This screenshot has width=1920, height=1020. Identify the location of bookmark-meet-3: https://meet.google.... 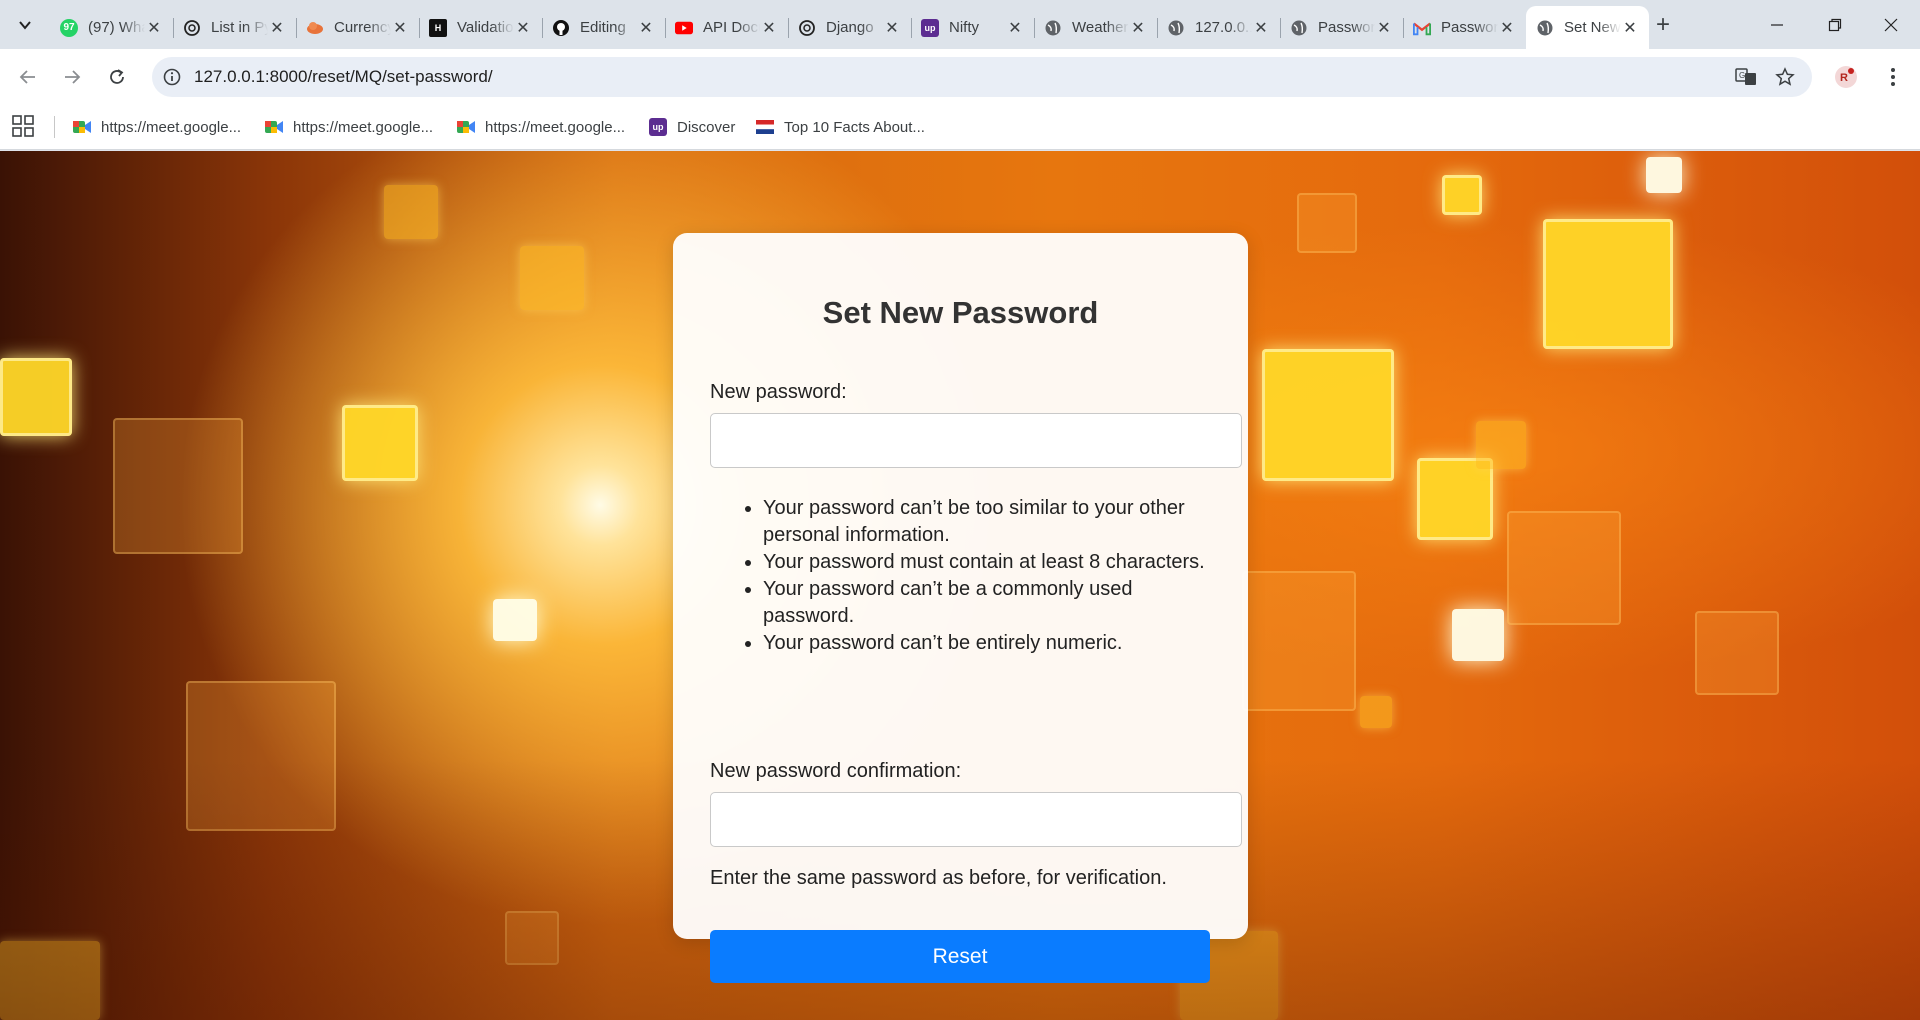
(541, 127).